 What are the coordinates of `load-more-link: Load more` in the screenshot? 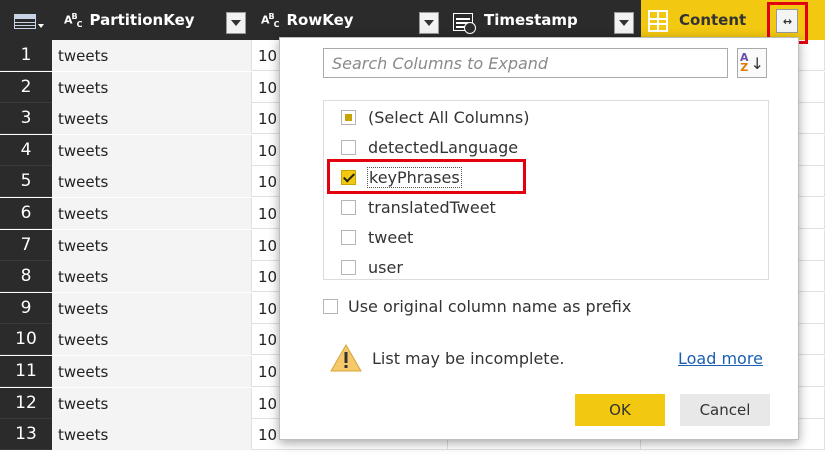 It's located at (720, 358).